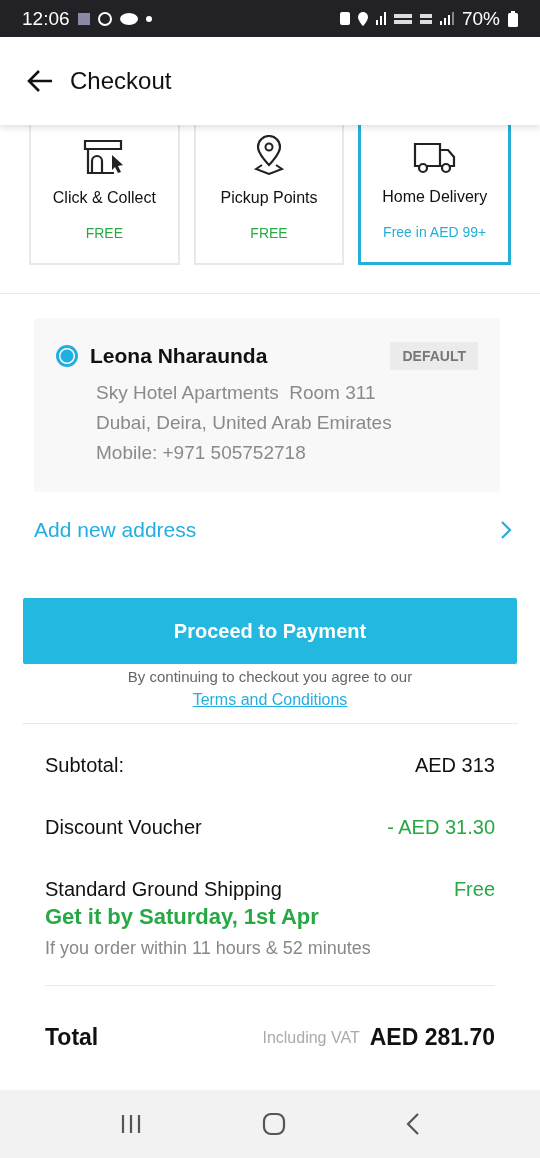 The image size is (540, 1158). What do you see at coordinates (123, 827) in the screenshot?
I see `summary-label: Discount Voucher` at bounding box center [123, 827].